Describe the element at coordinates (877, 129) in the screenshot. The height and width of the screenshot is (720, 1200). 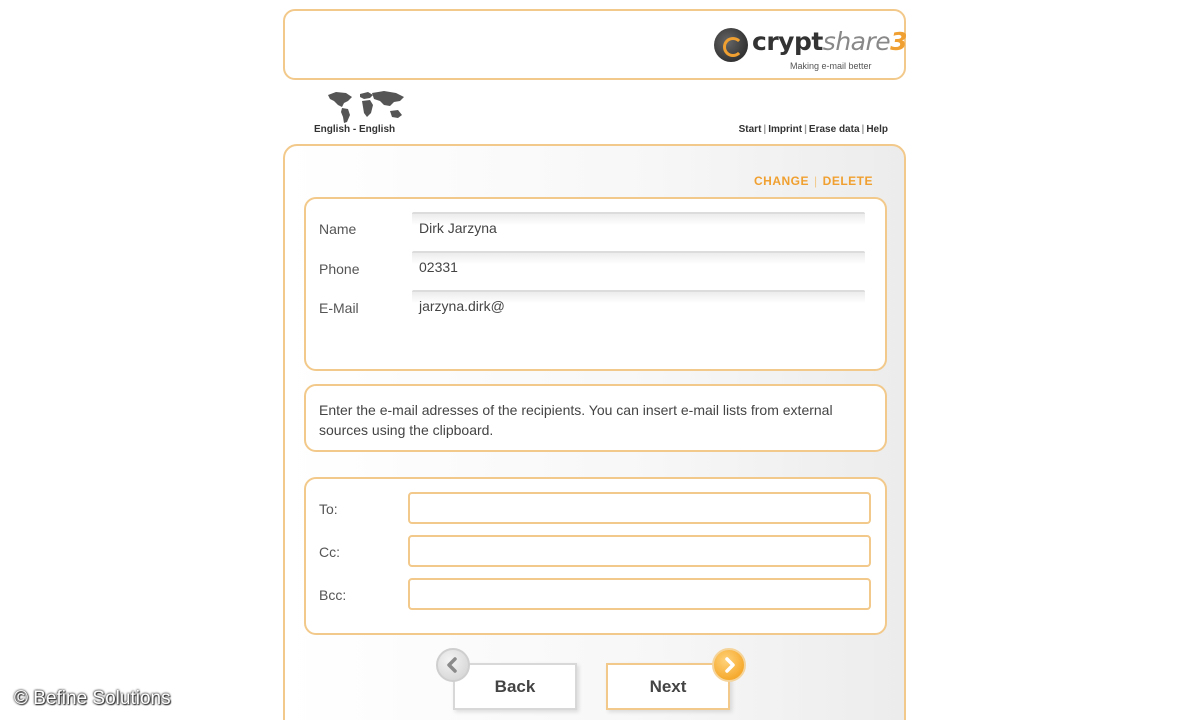
I see `help-link: Help` at that location.